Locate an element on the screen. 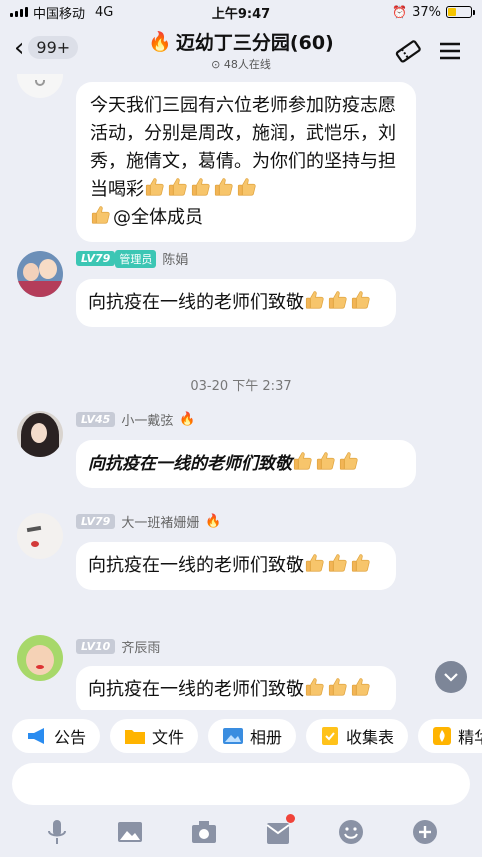 Image resolution: width=482 pixels, height=857 pixels. chevron-down-icon is located at coordinates (451, 677).